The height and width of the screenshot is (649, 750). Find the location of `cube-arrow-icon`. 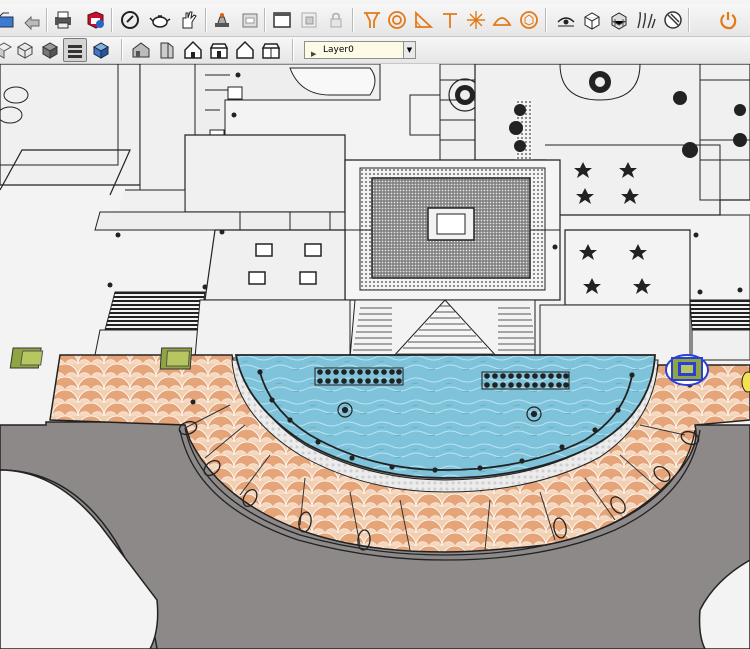

cube-arrow-icon is located at coordinates (592, 20).